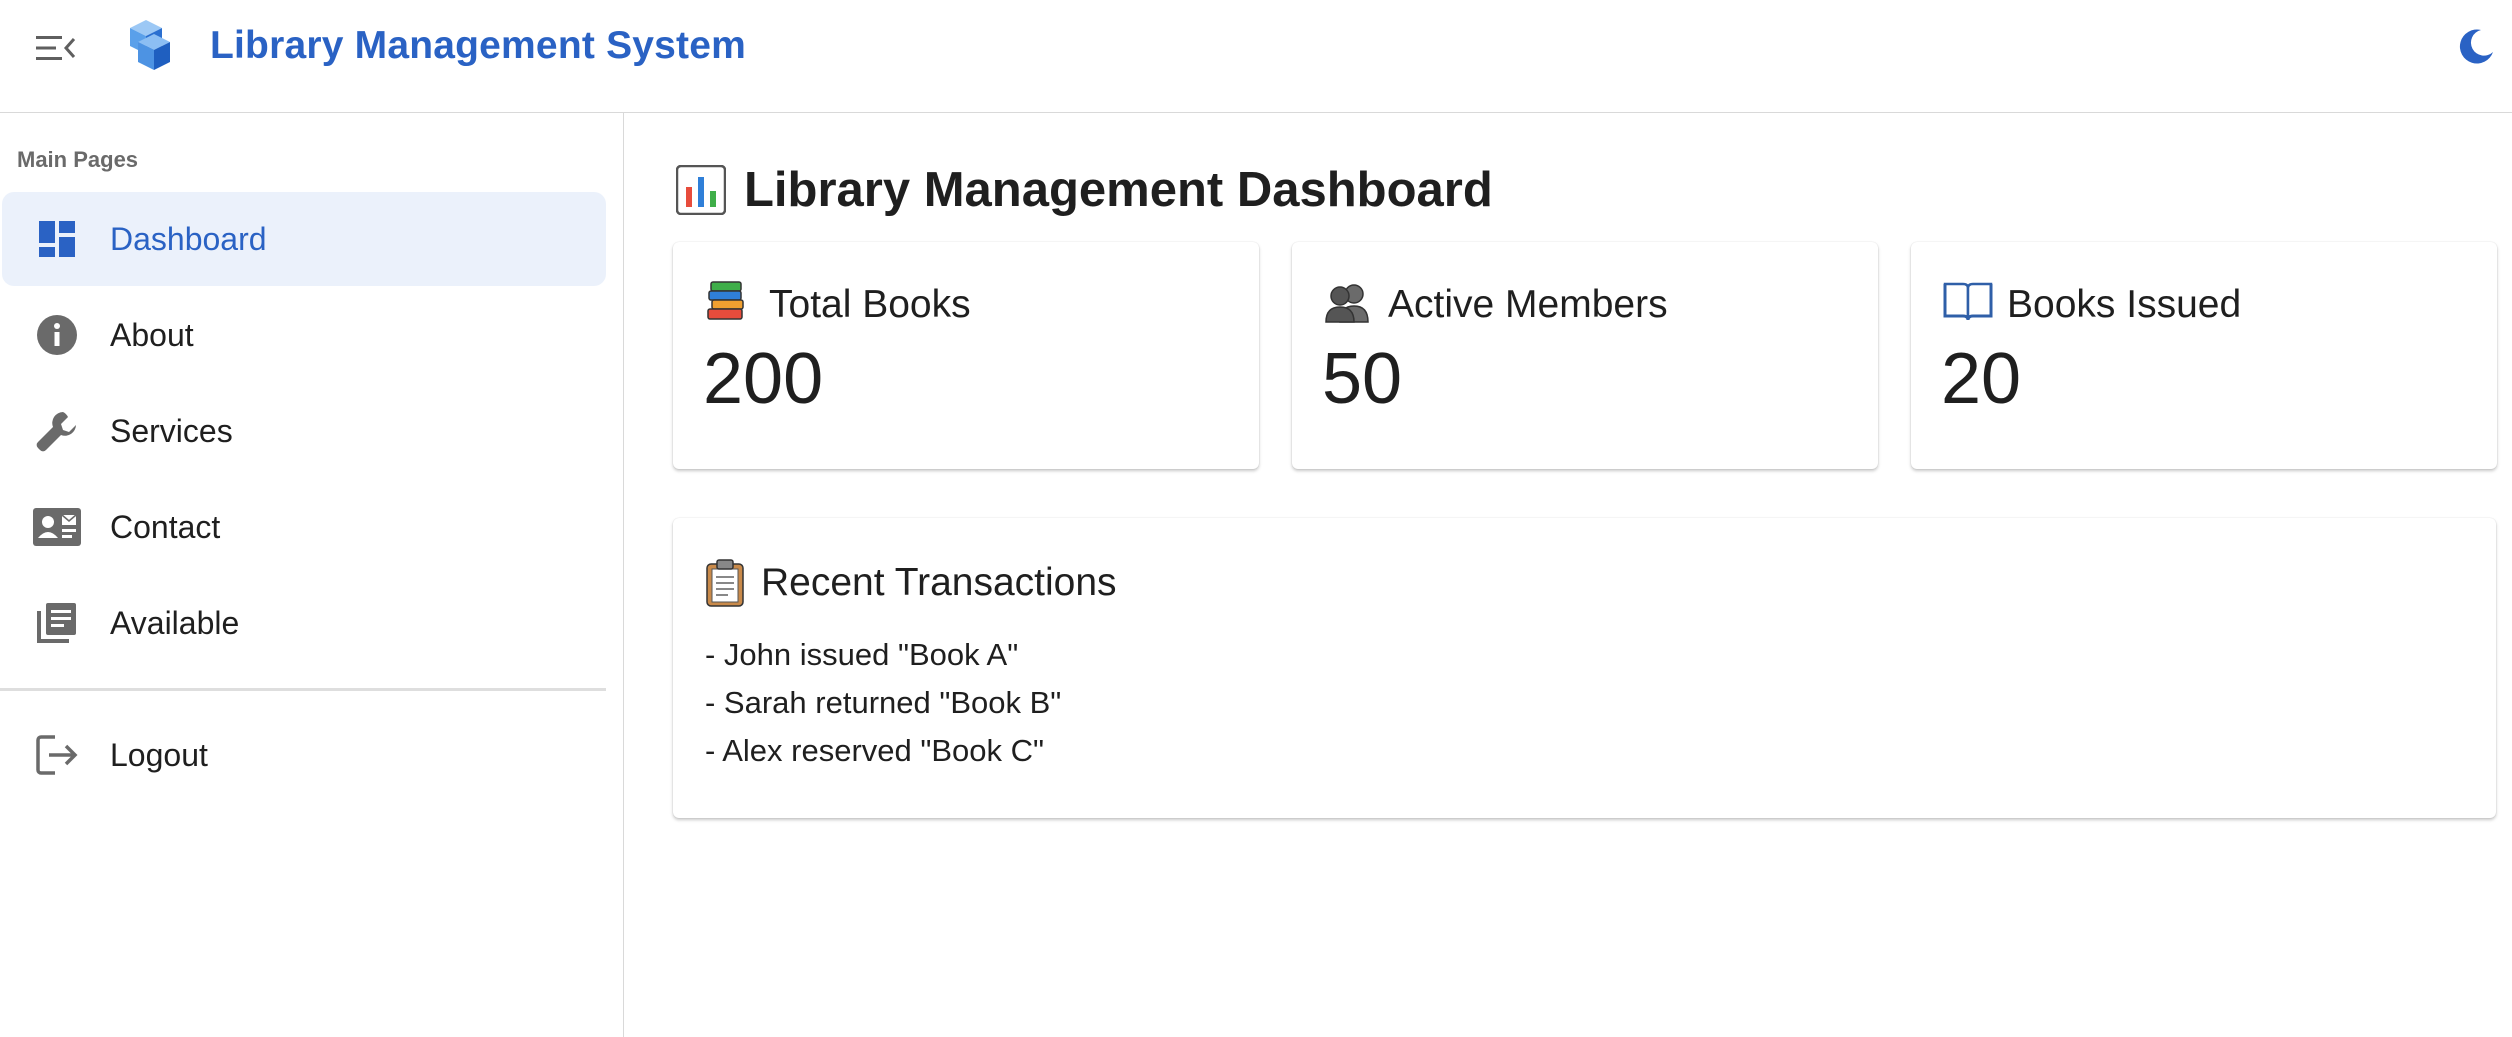 The image size is (2512, 1037). I want to click on stat-card-header: Books Issued, so click(2092, 305).